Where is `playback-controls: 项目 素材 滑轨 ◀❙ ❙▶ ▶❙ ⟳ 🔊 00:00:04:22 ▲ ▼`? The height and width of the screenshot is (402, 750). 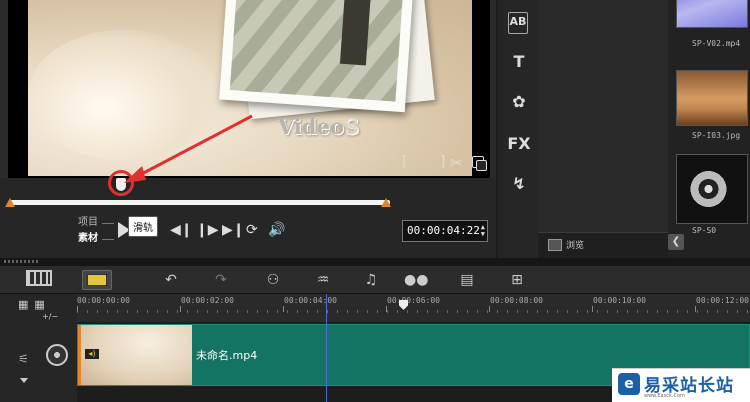 playback-controls: 项目 素材 滑轨 ◀❙ ❙▶ ▶❙ ⟳ 🔊 00:00:04:22 ▲ ▼ is located at coordinates (248, 234).